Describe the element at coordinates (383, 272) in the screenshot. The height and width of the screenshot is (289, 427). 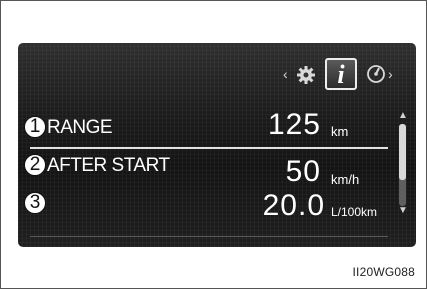
I see `figure-code: II20WG088` at that location.